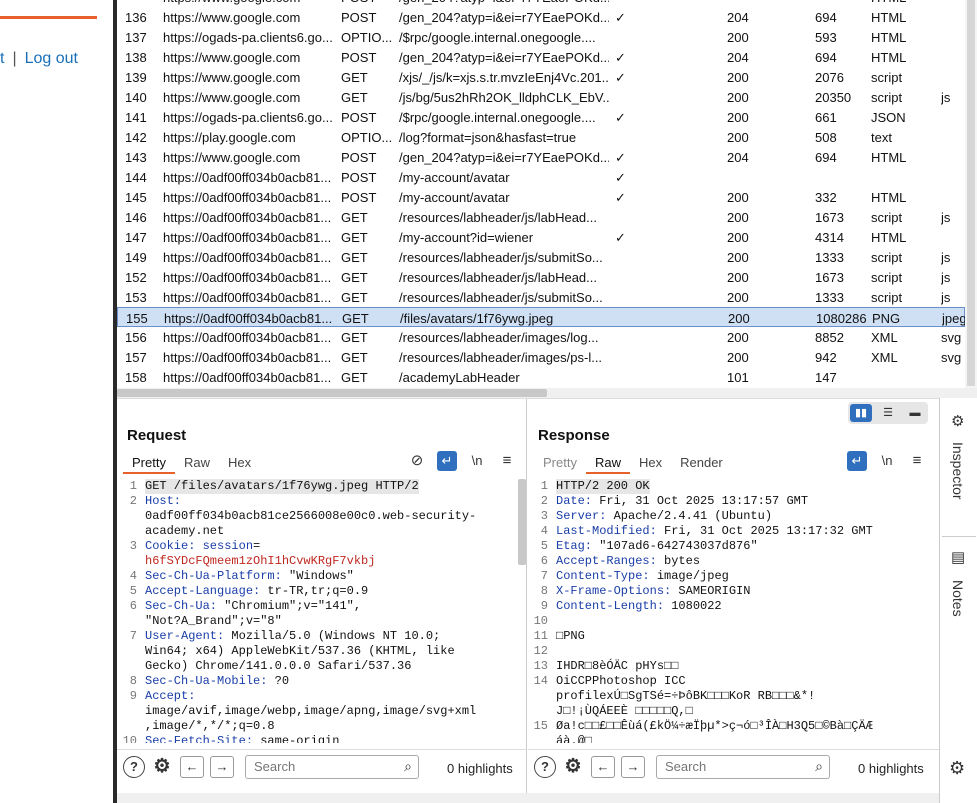 The width and height of the screenshot is (977, 803). What do you see at coordinates (861, 413) in the screenshot?
I see `split-horizontal-icon: ▮▮` at bounding box center [861, 413].